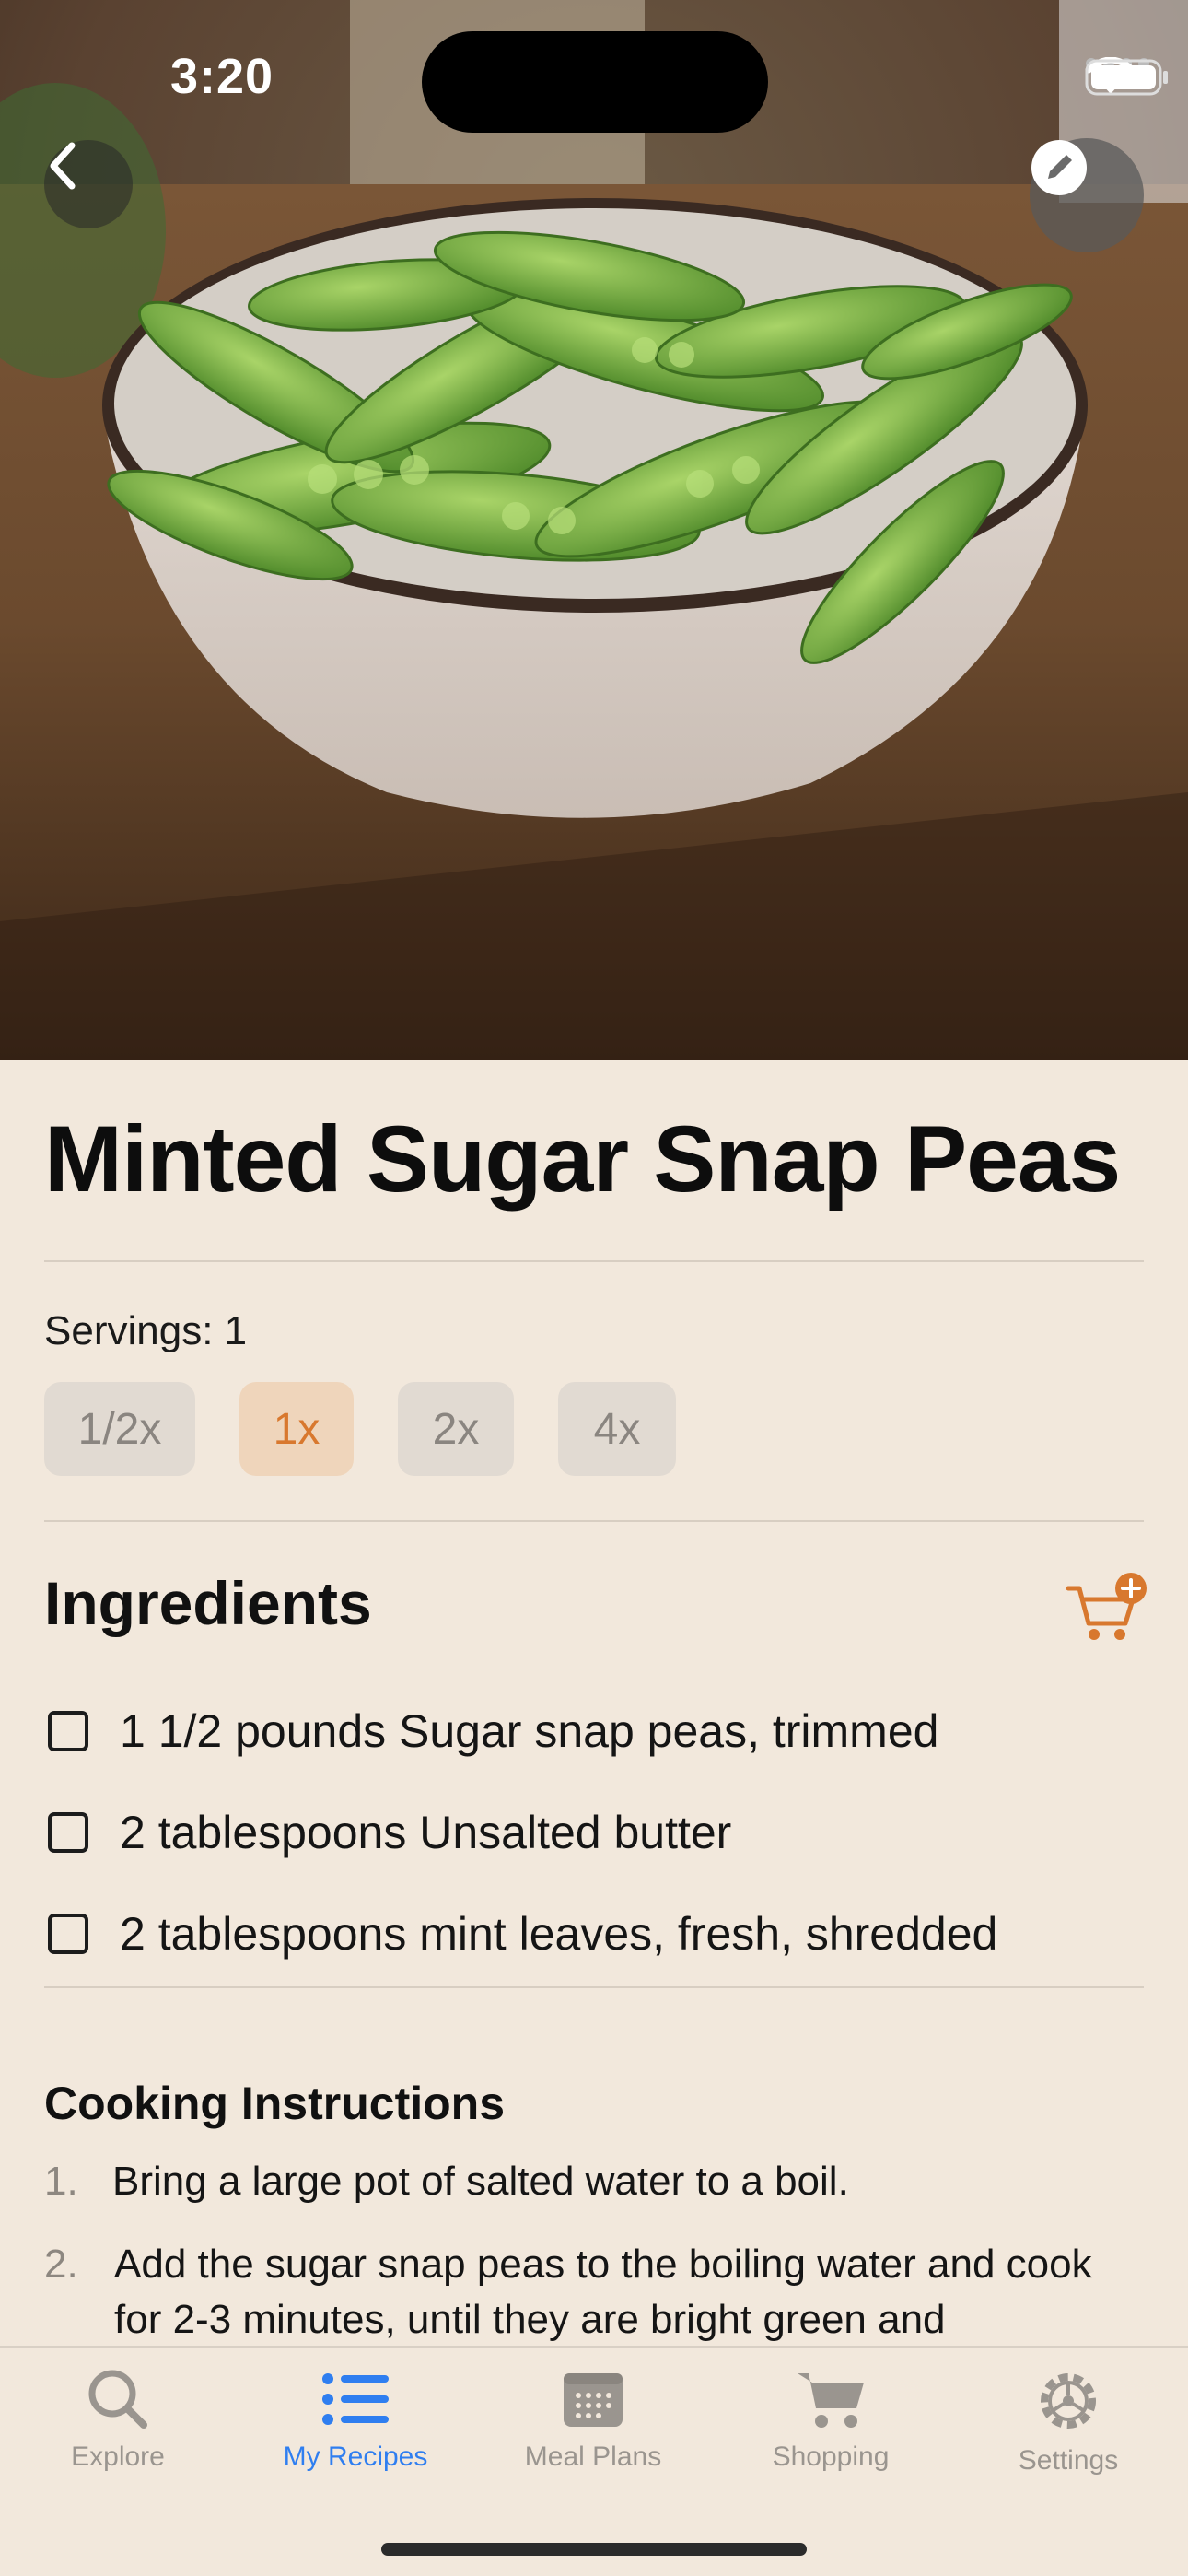 The height and width of the screenshot is (2576, 1188). I want to click on scale-2x-button: 2x, so click(456, 1429).